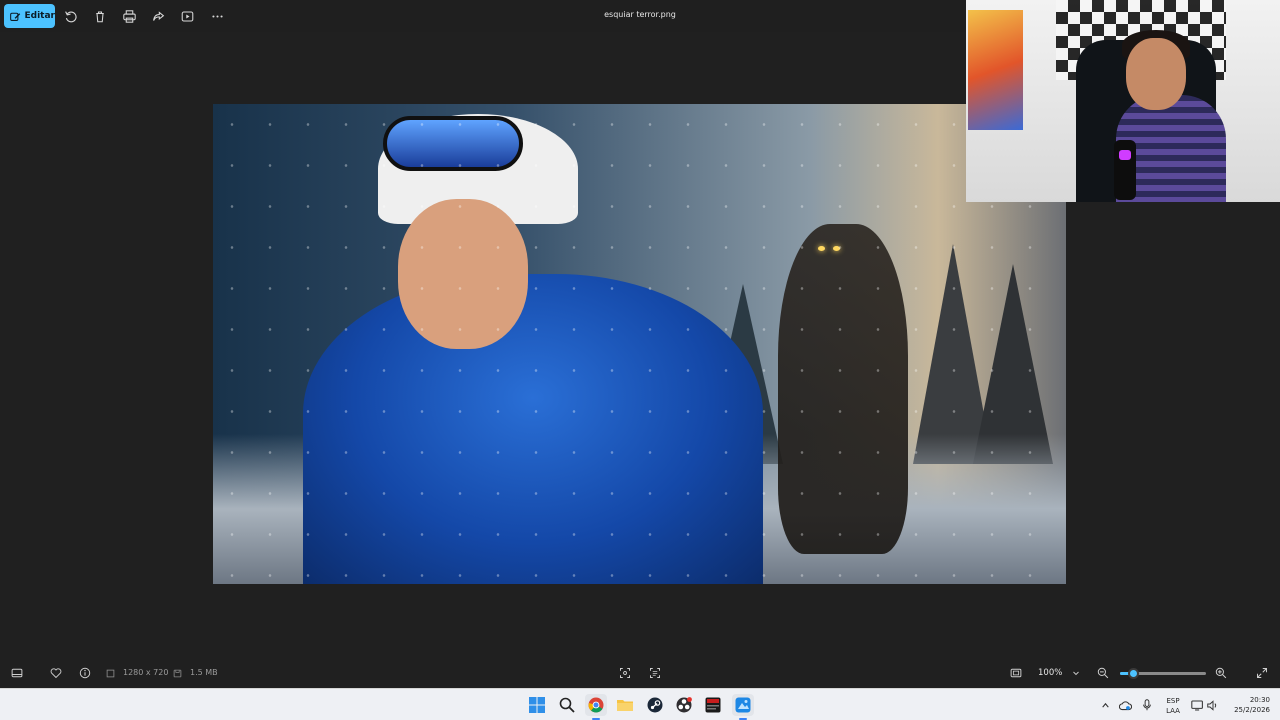 Image resolution: width=1280 pixels, height=720 pixels. What do you see at coordinates (187, 16) in the screenshot?
I see `slideshow-icon` at bounding box center [187, 16].